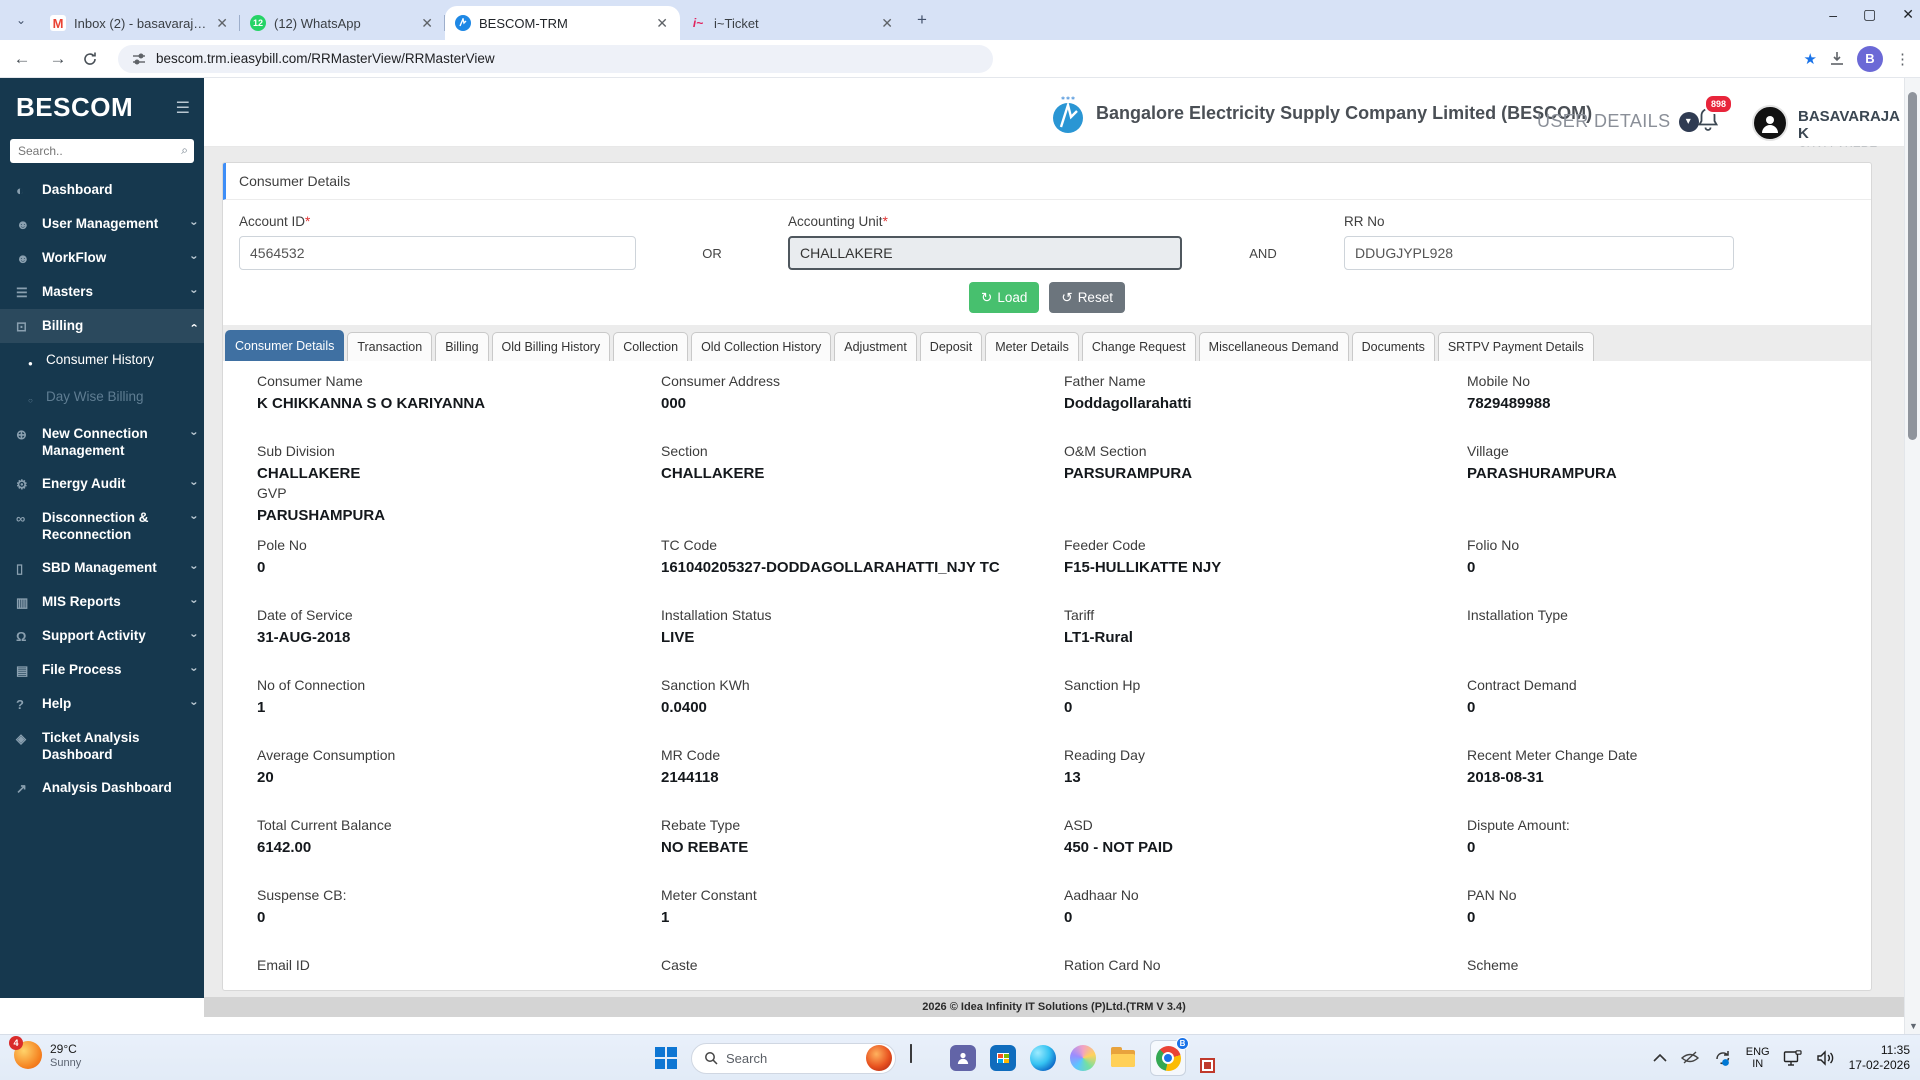 Image resolution: width=1920 pixels, height=1080 pixels. Describe the element at coordinates (102, 292) in the screenshot. I see `sidebar-item: ☰ Masters ›` at that location.